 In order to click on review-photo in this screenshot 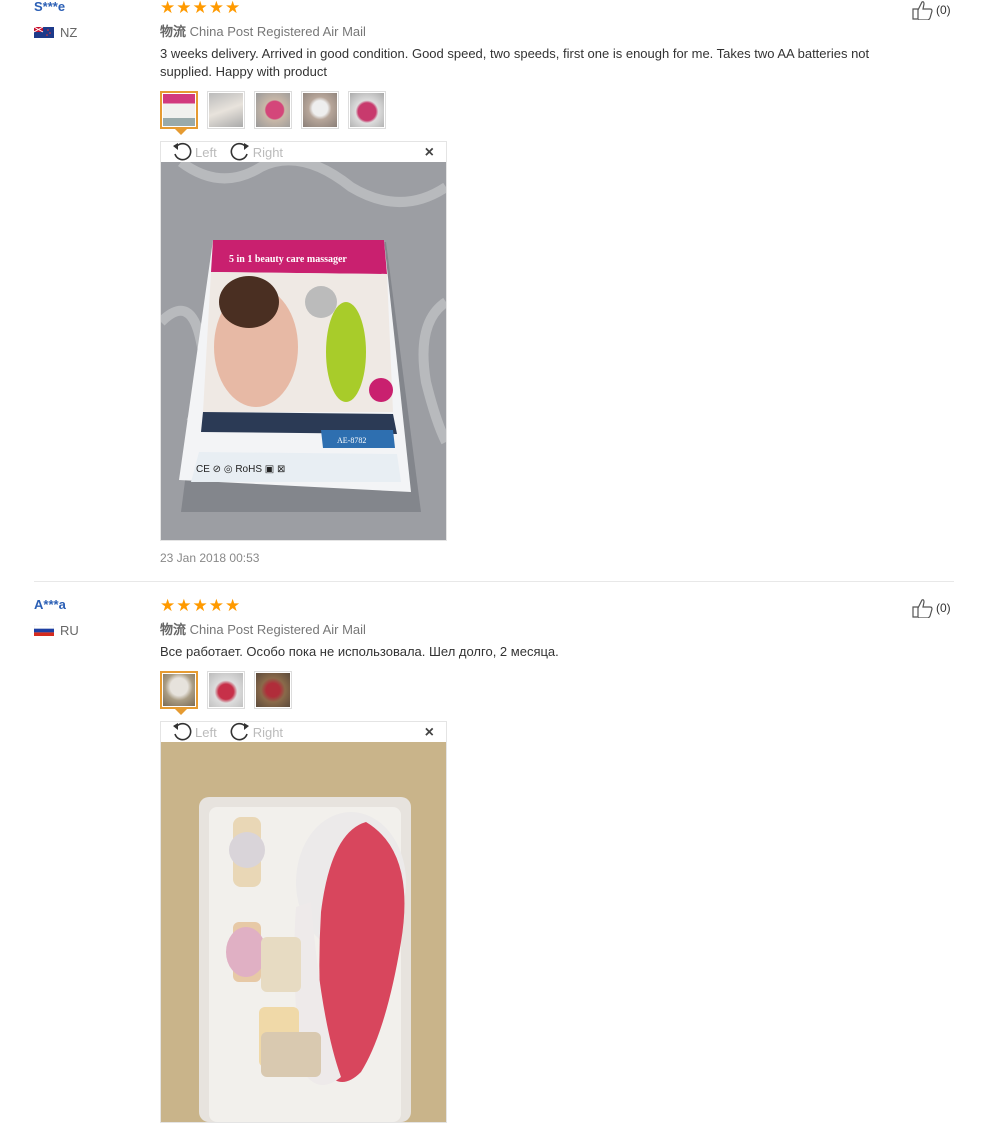, I will do `click(303, 932)`.